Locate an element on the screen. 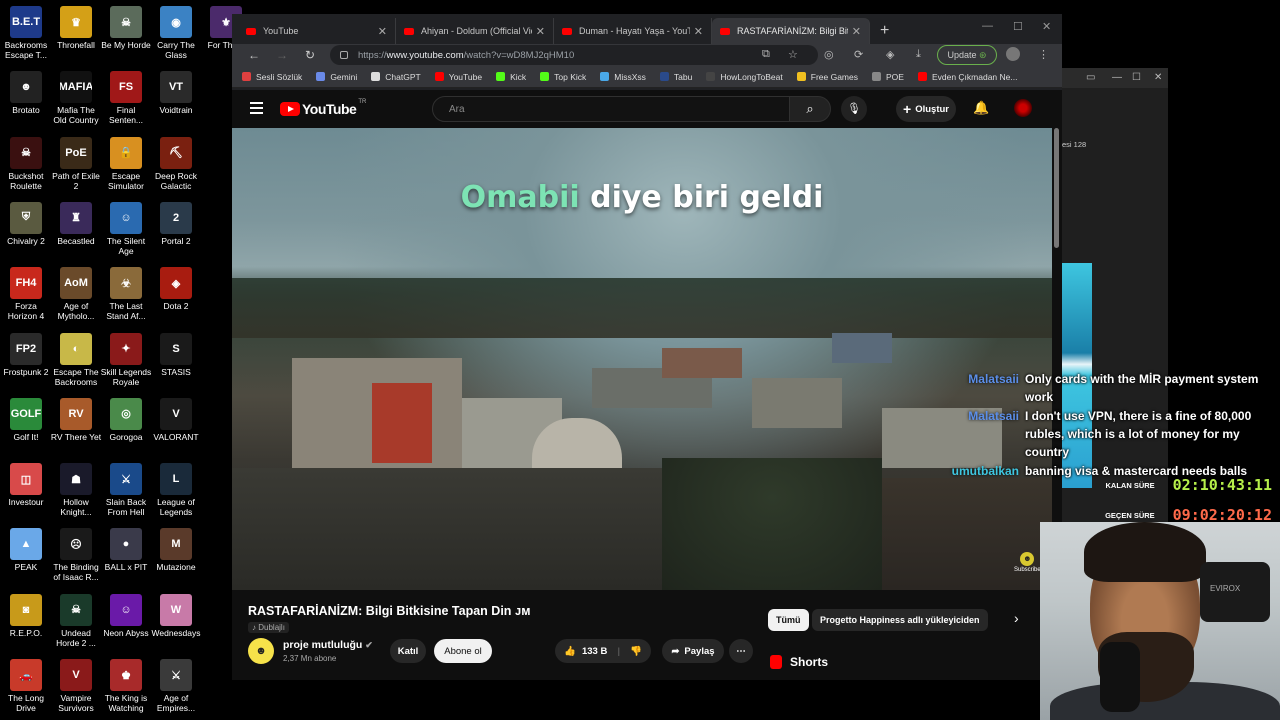  channel-name: proje mutluluğu ✔ is located at coordinates (328, 645).